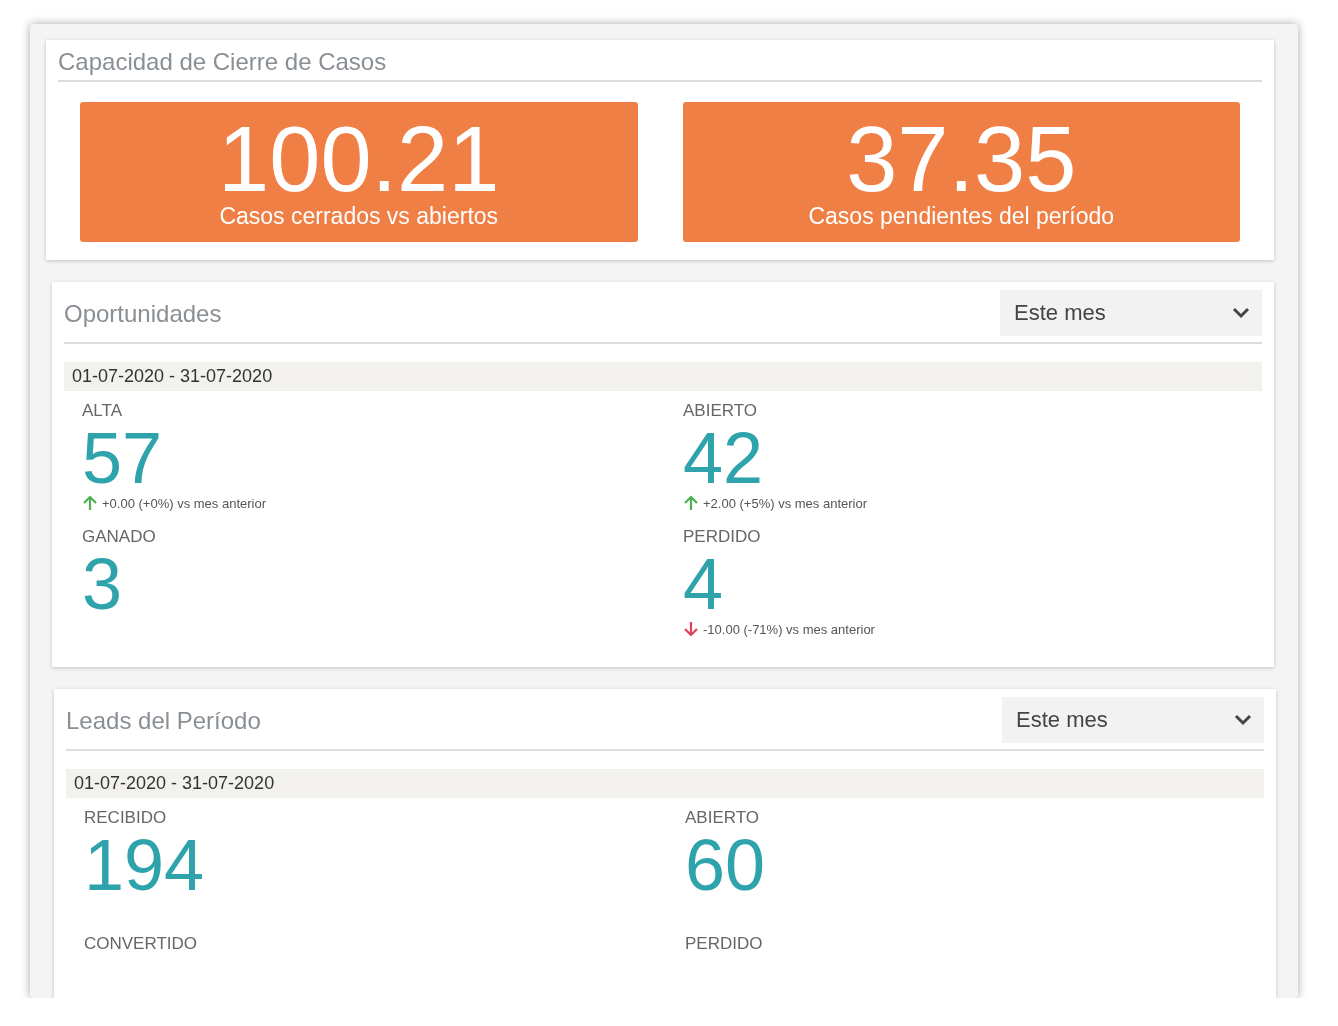  What do you see at coordinates (691, 629) in the screenshot?
I see `arrow-down-icon` at bounding box center [691, 629].